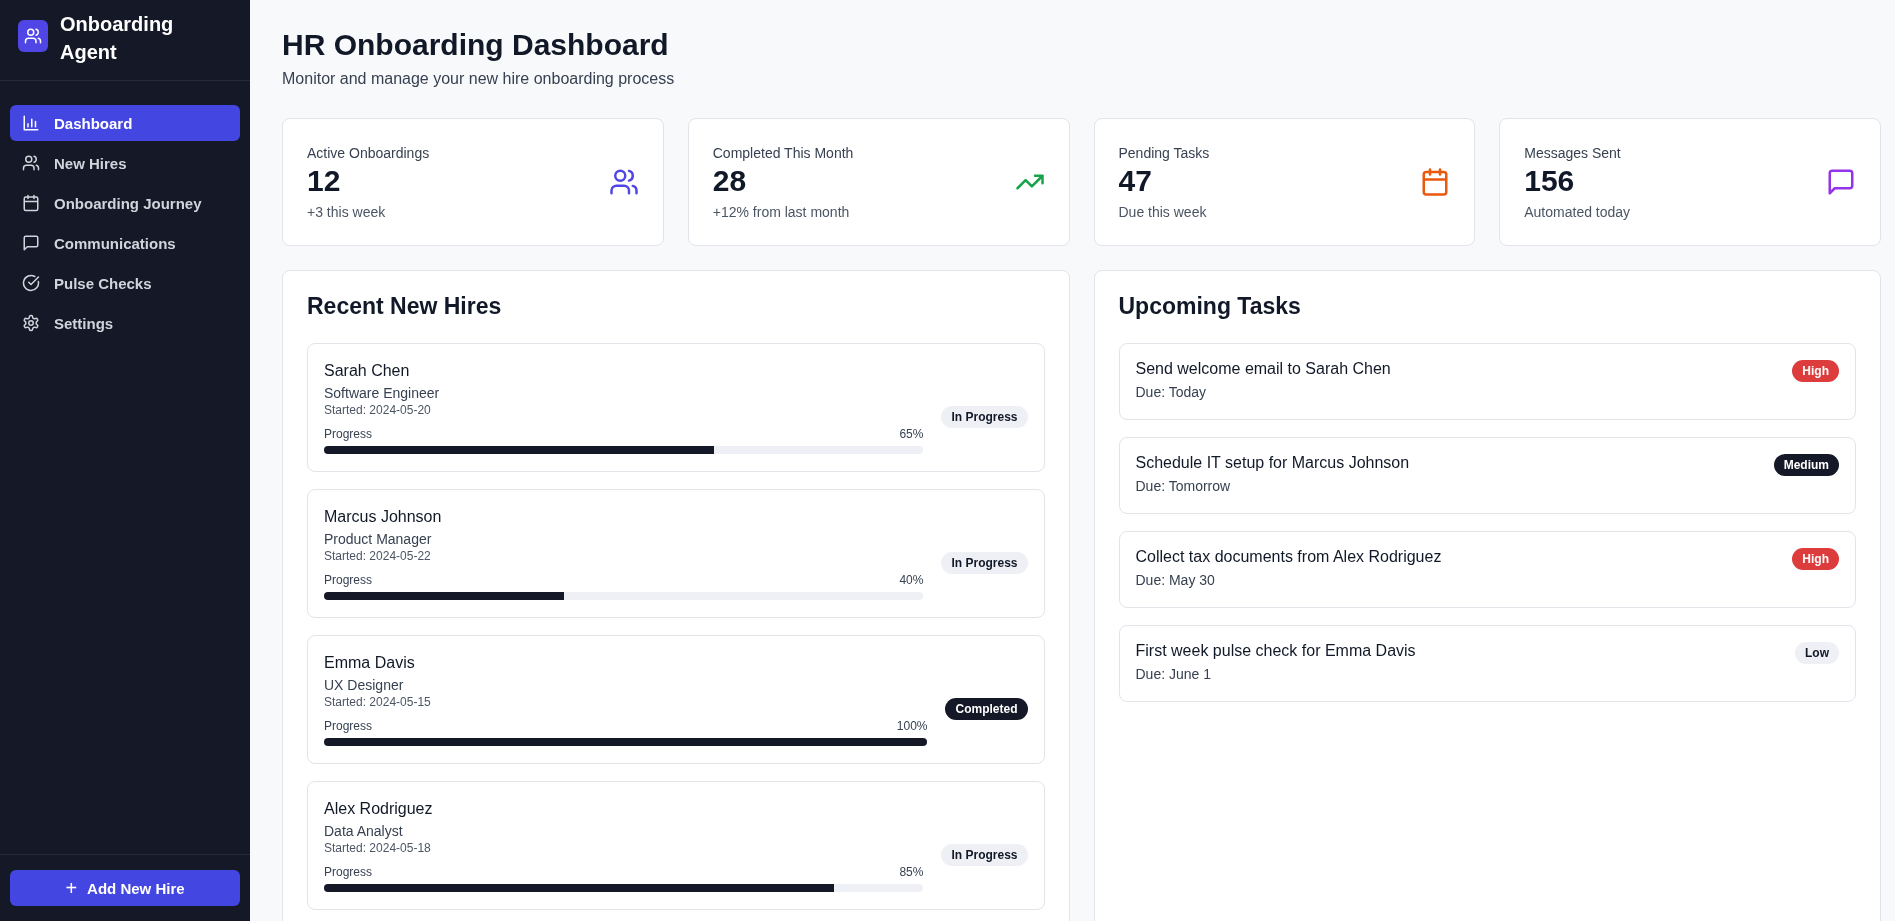 This screenshot has width=1895, height=921. Describe the element at coordinates (783, 152) in the screenshot. I see `stat-label: Completed This Month` at that location.